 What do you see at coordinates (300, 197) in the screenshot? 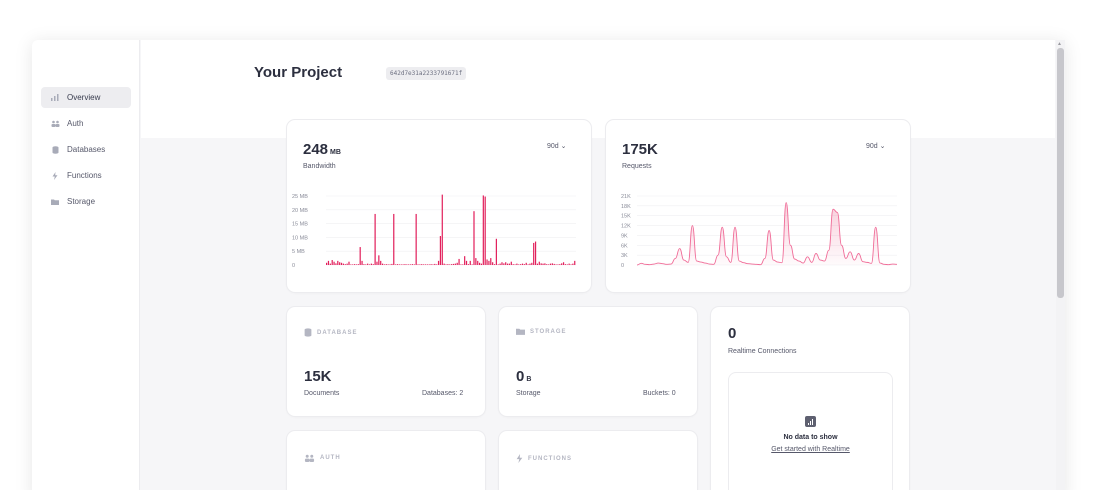
I see `bandwidth-y-tick: 25 MB` at bounding box center [300, 197].